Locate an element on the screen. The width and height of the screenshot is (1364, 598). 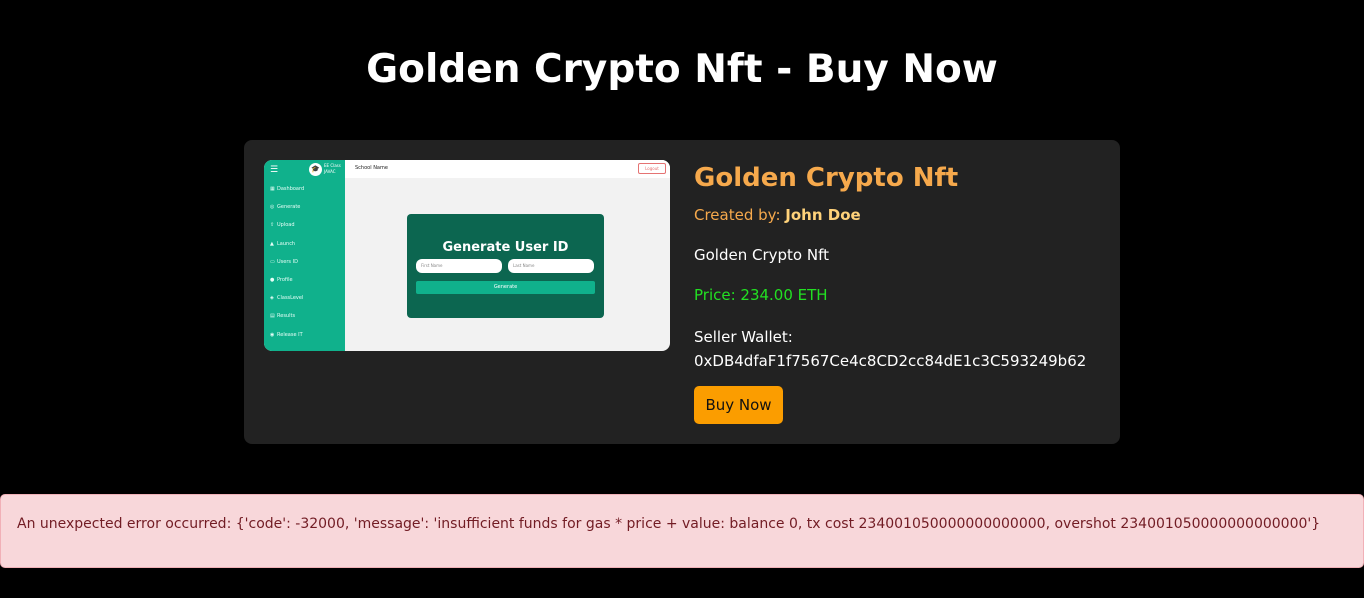
id-card-icon: ▭ is located at coordinates (272, 261).